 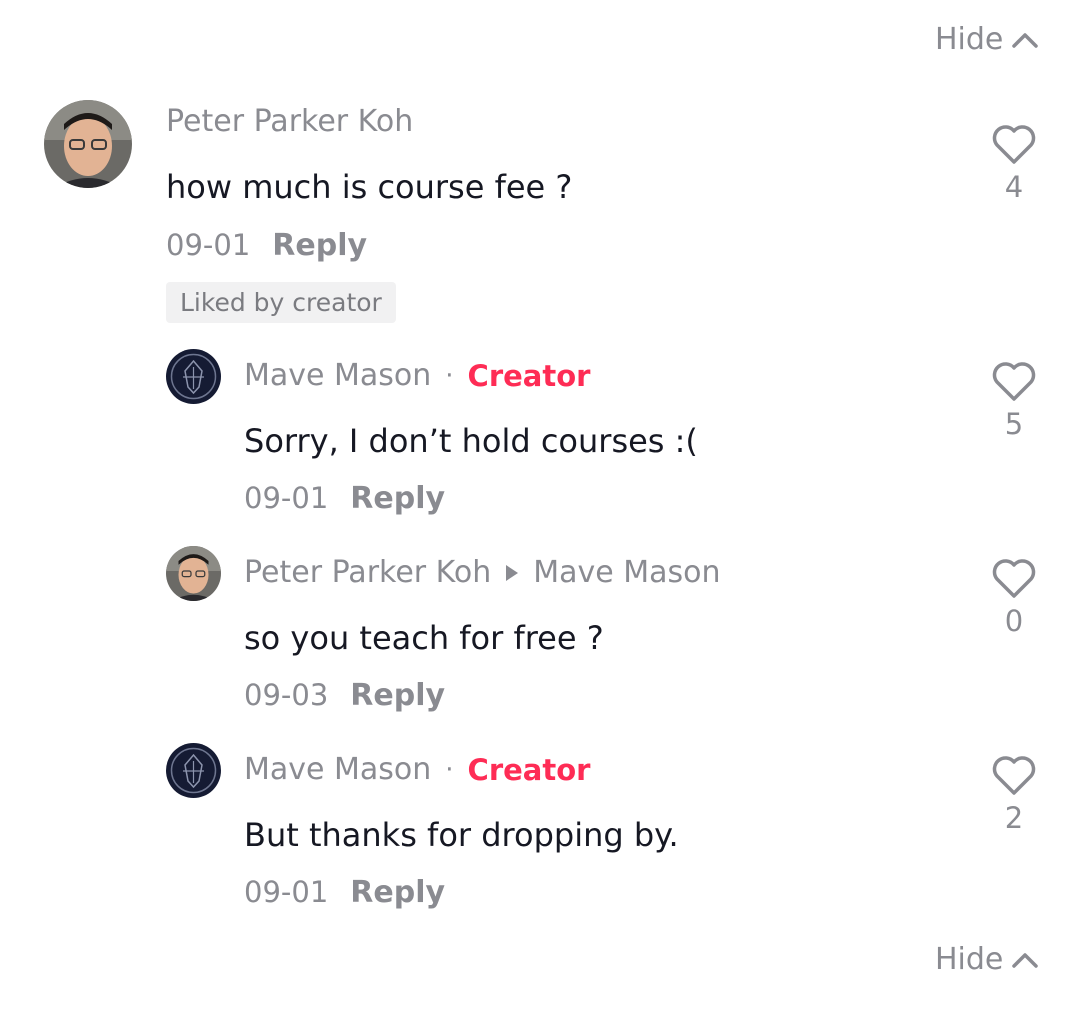 I want to click on like-count: 4, so click(x=1014, y=187).